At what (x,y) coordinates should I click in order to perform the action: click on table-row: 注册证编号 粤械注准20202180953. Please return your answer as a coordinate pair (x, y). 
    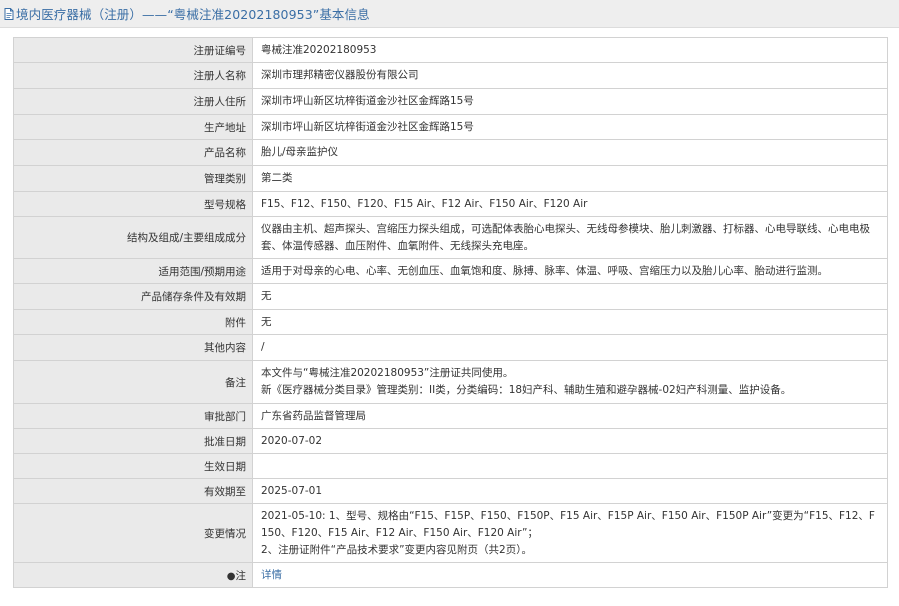
    Looking at the image, I should click on (450, 50).